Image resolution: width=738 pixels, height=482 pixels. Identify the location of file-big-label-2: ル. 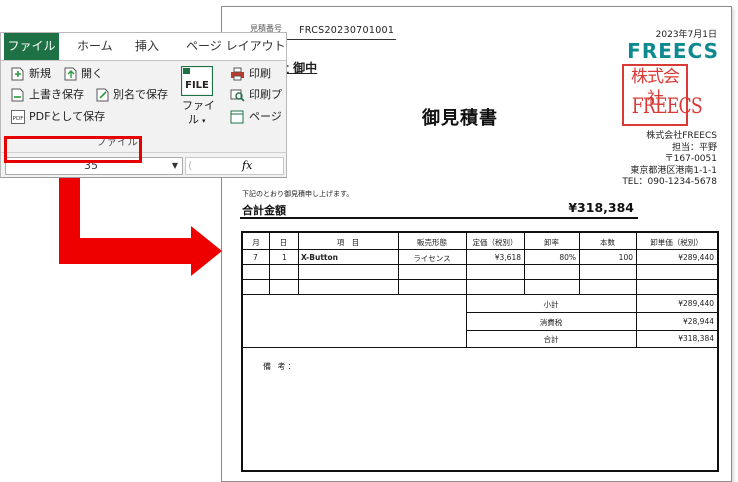
(193, 119).